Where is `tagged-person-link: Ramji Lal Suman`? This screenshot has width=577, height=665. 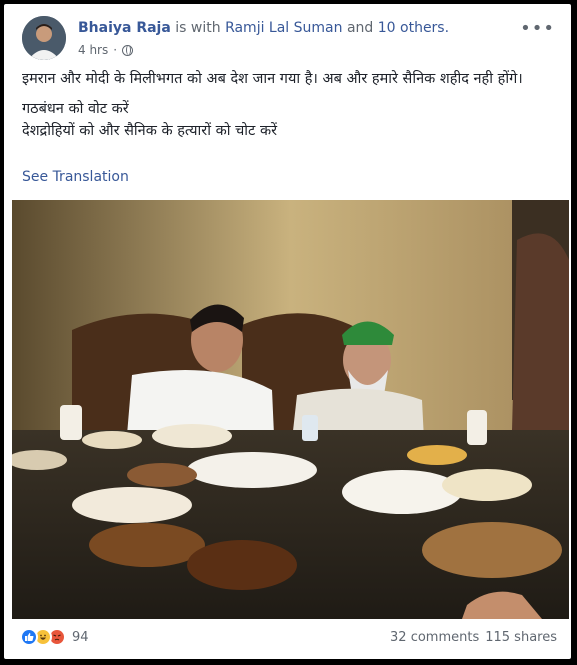
tagged-person-link: Ramji Lal Suman is located at coordinates (283, 28).